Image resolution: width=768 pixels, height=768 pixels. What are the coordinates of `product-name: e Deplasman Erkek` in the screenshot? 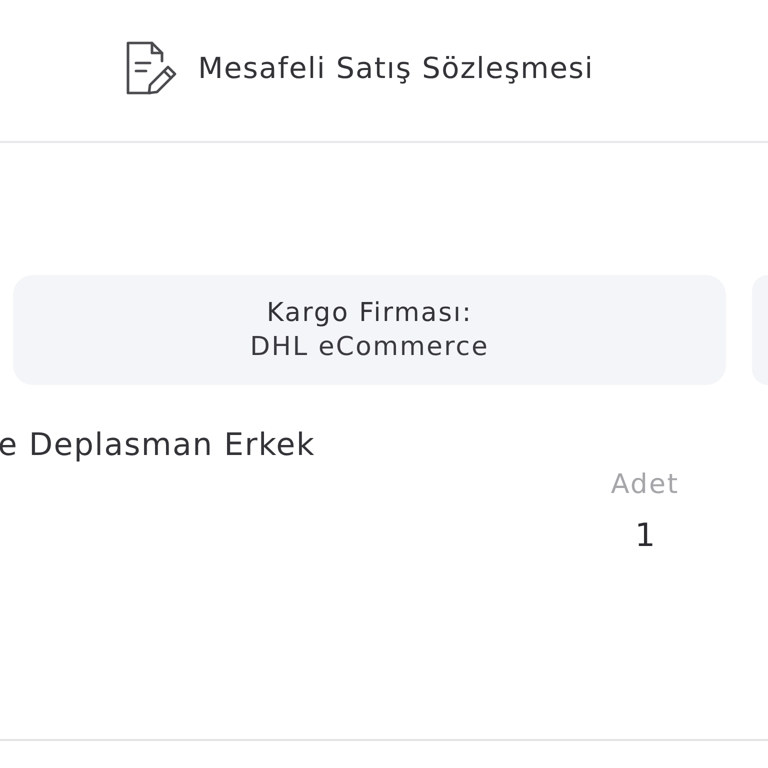 It's located at (158, 445).